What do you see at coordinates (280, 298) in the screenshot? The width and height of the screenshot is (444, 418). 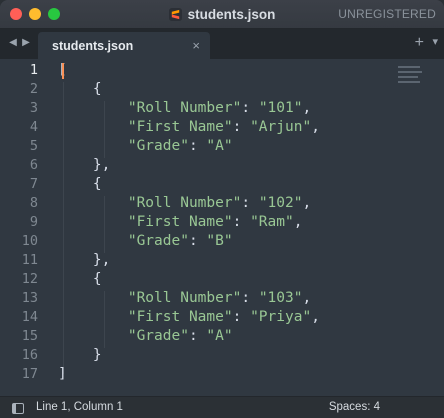 I see `string-token: "103"` at bounding box center [280, 298].